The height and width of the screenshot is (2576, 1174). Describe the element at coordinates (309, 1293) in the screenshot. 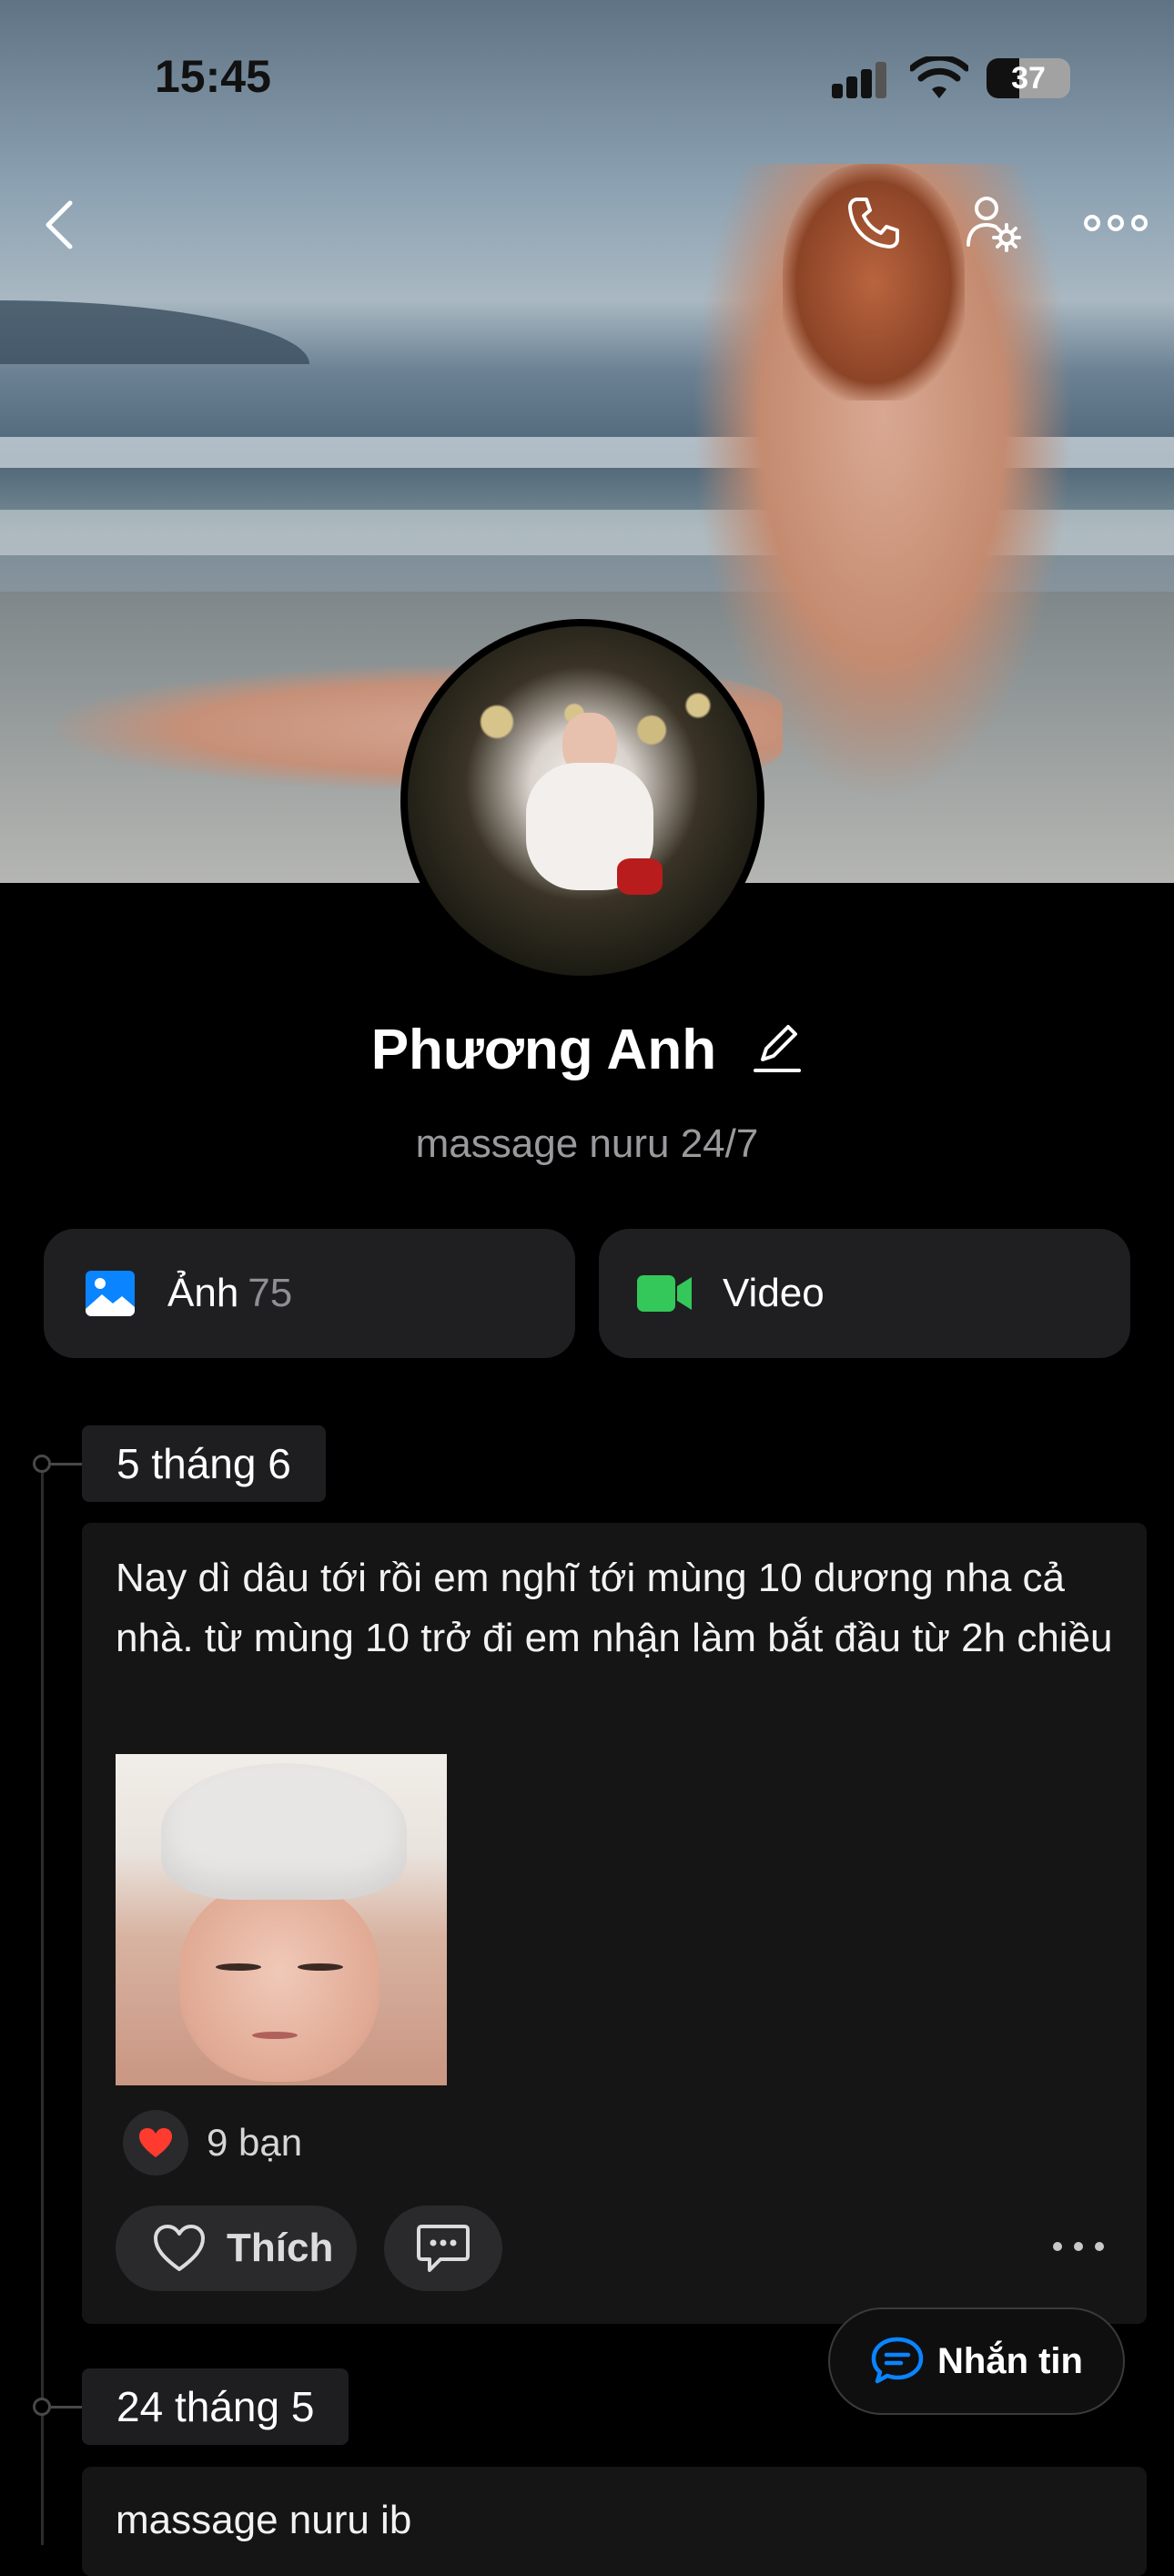

I see `photos-button: Ảnh 75` at that location.